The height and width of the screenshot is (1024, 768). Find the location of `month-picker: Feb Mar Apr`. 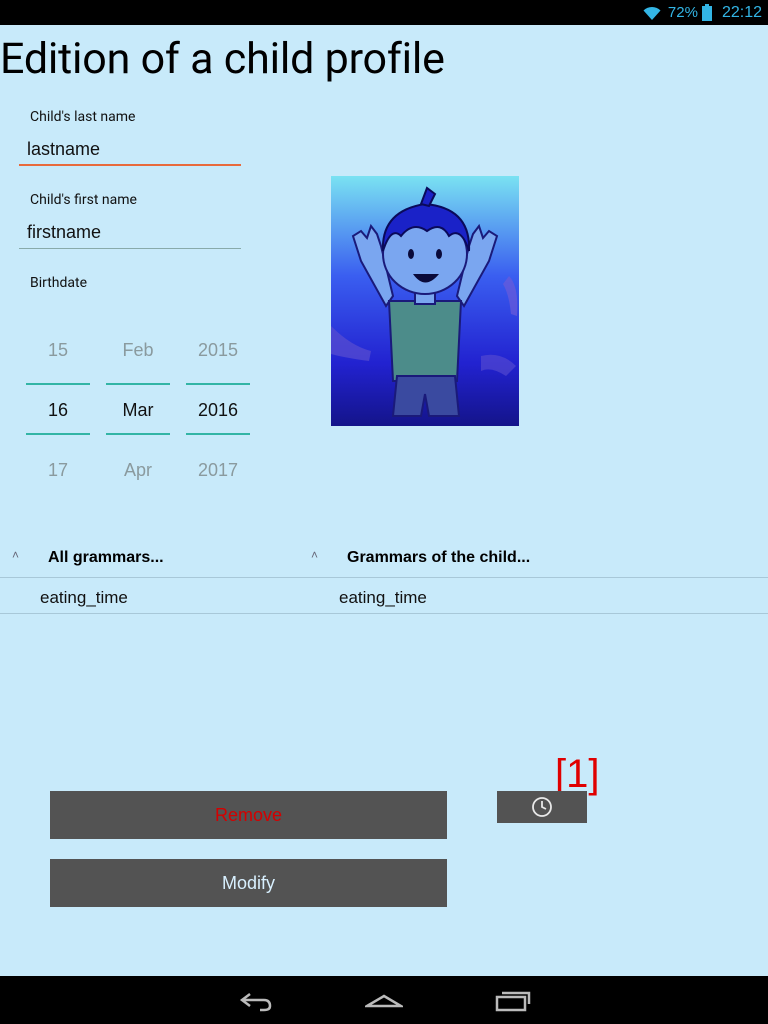

month-picker: Feb Mar Apr is located at coordinates (138, 410).